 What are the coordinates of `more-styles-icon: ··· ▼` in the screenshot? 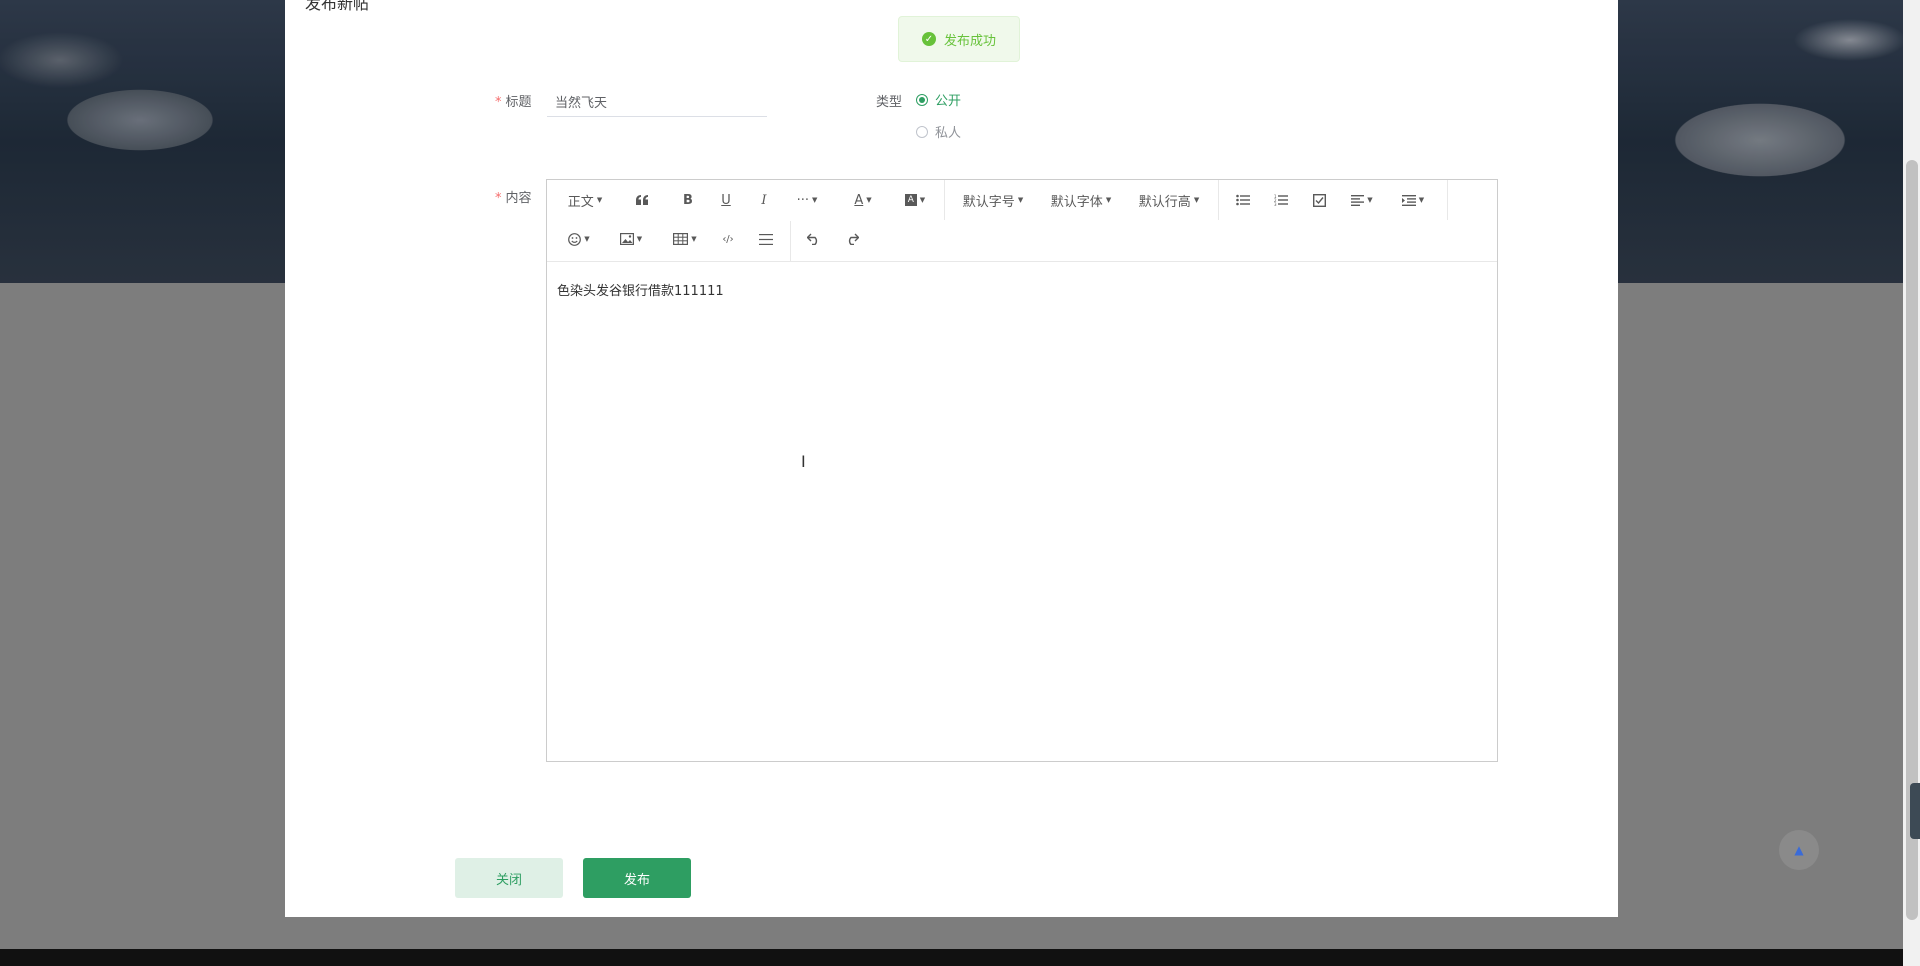 It's located at (807, 200).